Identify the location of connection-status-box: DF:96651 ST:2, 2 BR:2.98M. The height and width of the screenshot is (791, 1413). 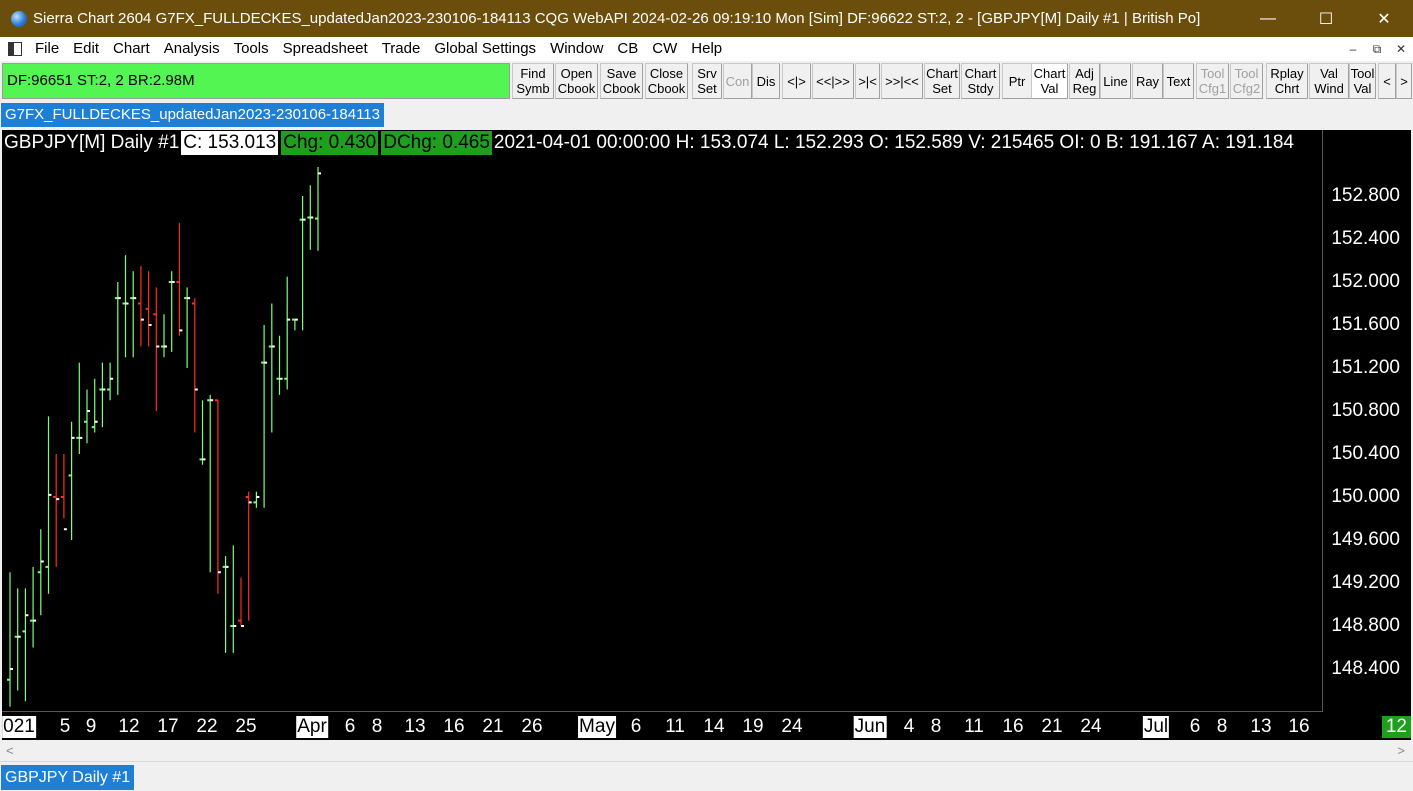
(256, 81).